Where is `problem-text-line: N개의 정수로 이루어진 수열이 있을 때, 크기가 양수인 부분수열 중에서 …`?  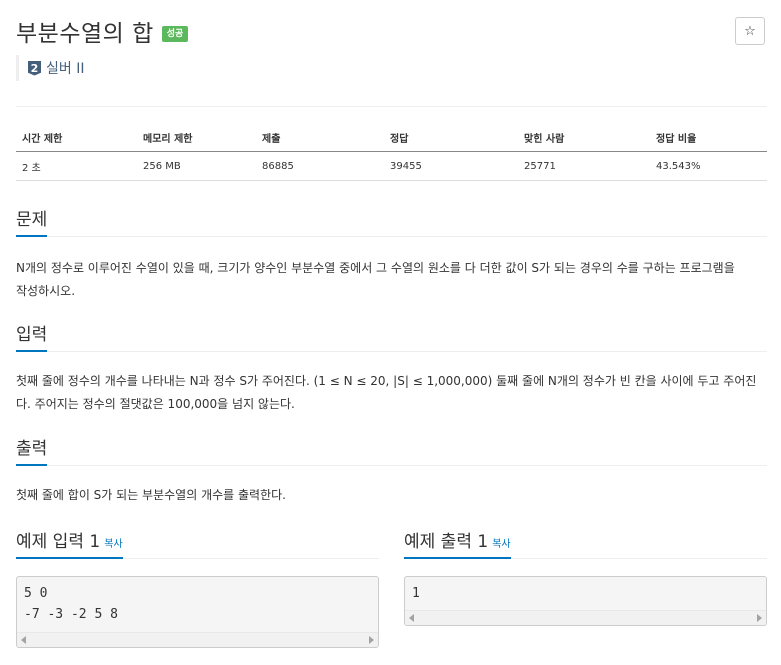 problem-text-line: N개의 정수로 이루어진 수열이 있을 때, 크기가 양수인 부분수열 중에서 … is located at coordinates (375, 268).